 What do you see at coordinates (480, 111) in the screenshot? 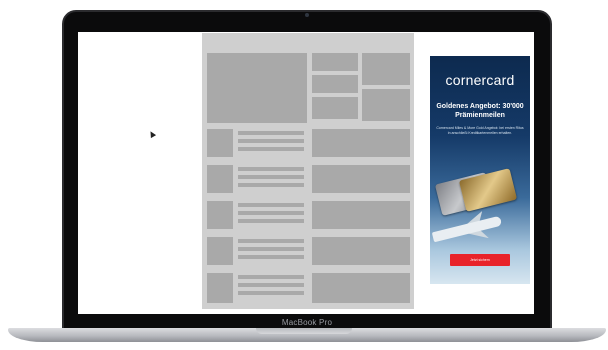
I see `ad-headline: Goldenes Angebot: 30'000 Prämienmeilen` at bounding box center [480, 111].